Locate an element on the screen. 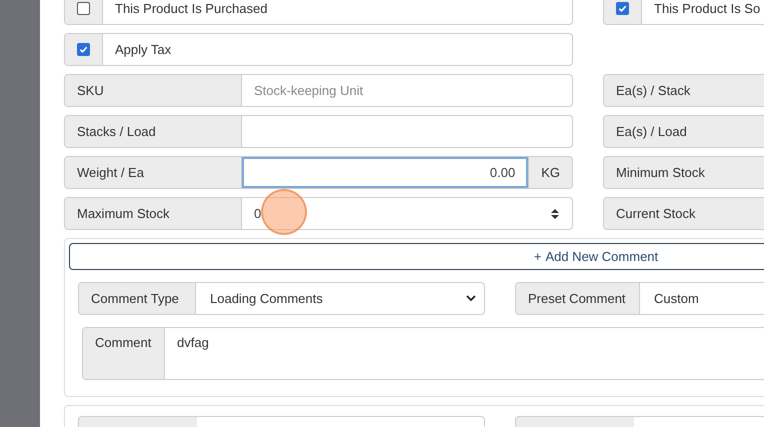  checkbox-label: This Product Is So is located at coordinates (707, 9).